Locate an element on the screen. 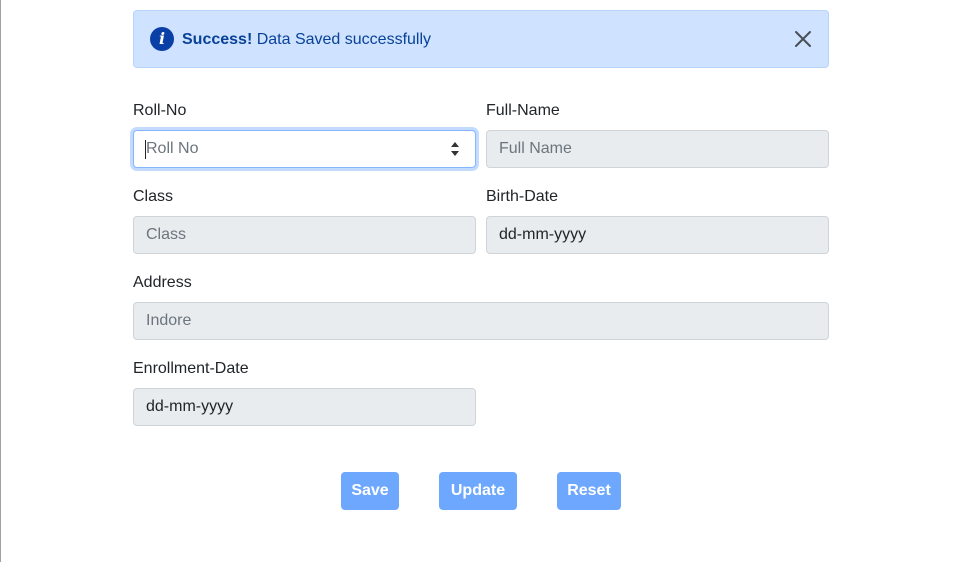 The width and height of the screenshot is (954, 562). alert-text: Success! Data Saved successfully is located at coordinates (306, 40).